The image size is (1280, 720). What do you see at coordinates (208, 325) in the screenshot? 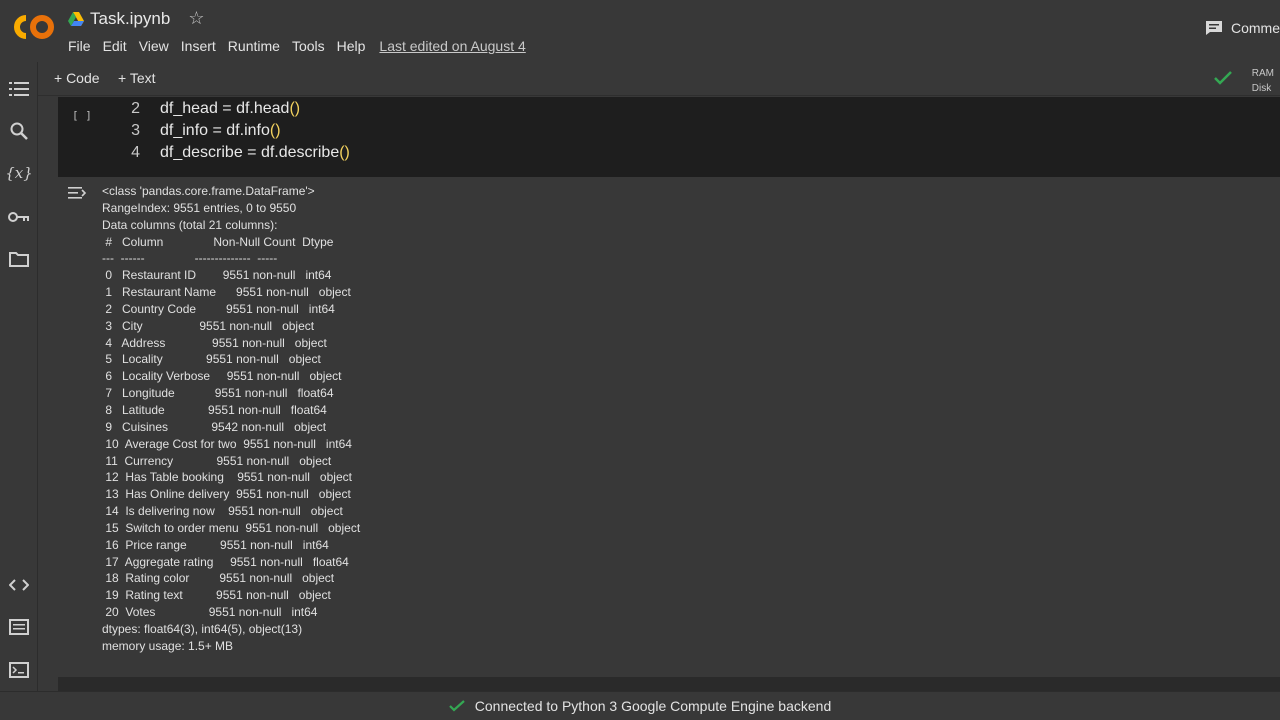
I see `output-line: 3 City 9551 non-null object` at bounding box center [208, 325].